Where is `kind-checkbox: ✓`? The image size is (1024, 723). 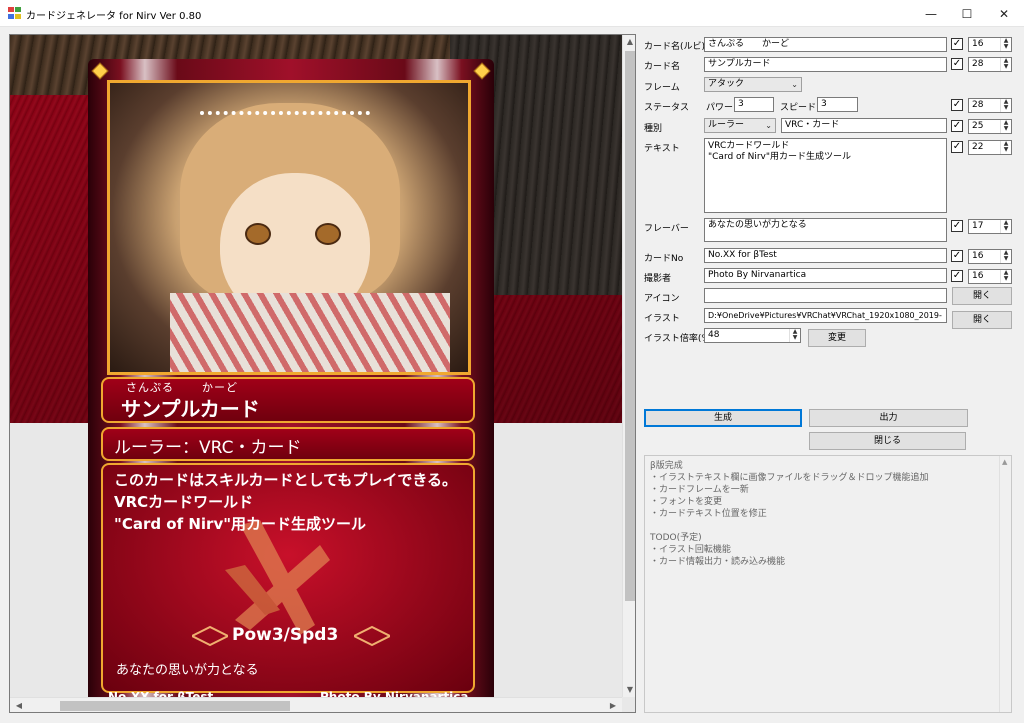 kind-checkbox: ✓ is located at coordinates (957, 126).